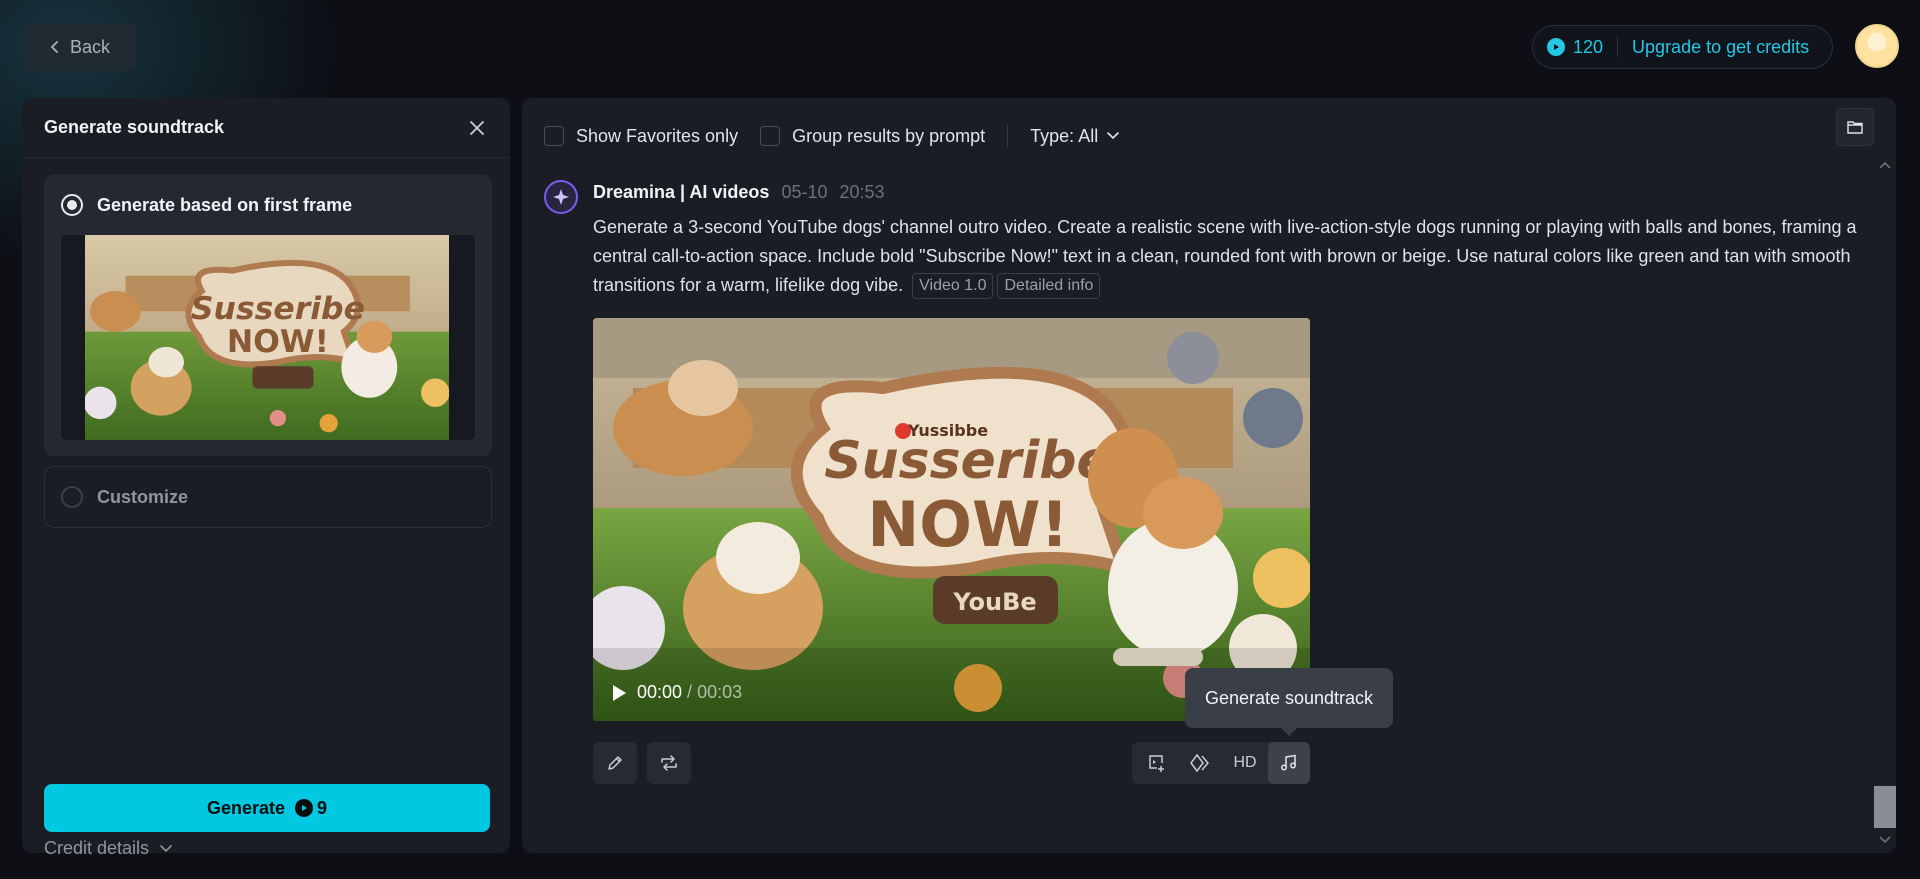 The width and height of the screenshot is (1920, 879). I want to click on time-display: 00:00 / 00:03, so click(689, 692).